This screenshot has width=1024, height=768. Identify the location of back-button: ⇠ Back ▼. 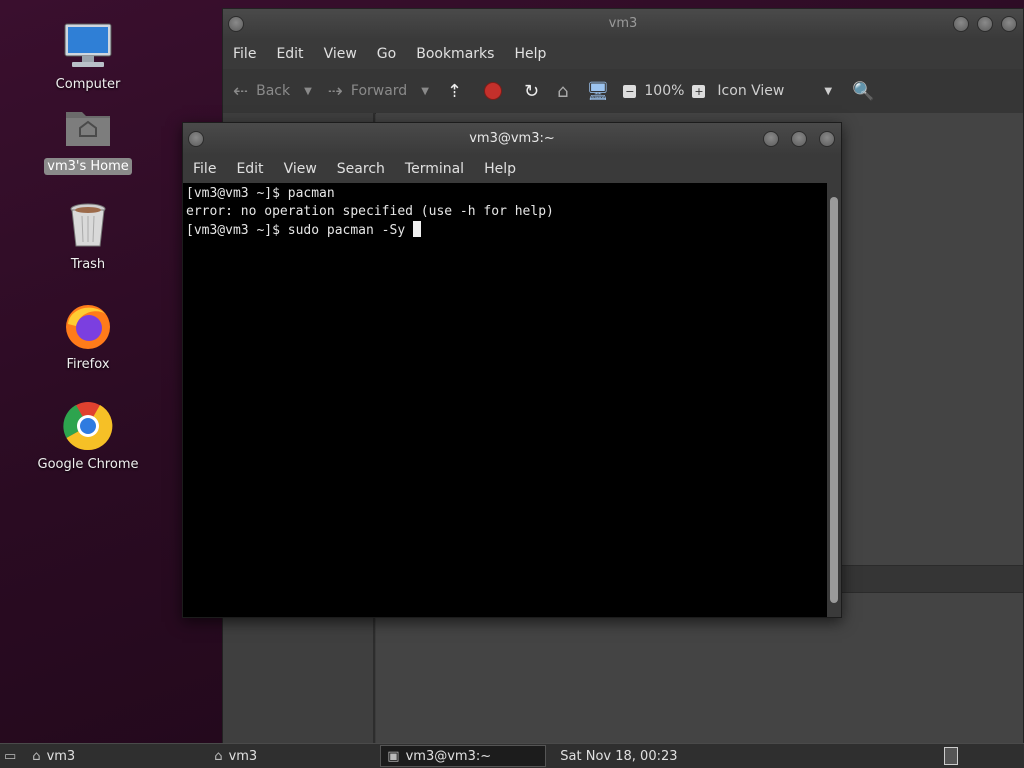
(272, 91).